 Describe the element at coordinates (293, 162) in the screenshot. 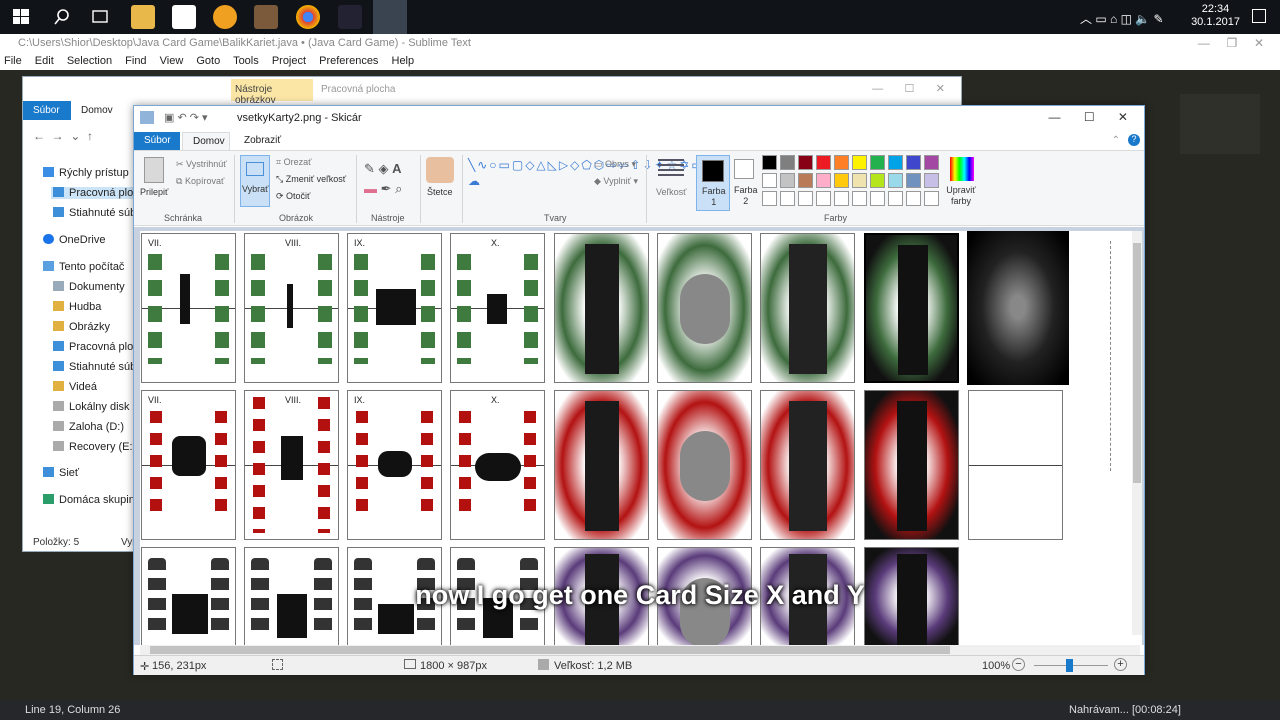

I see `crop-button: ⌗ Orezať` at that location.